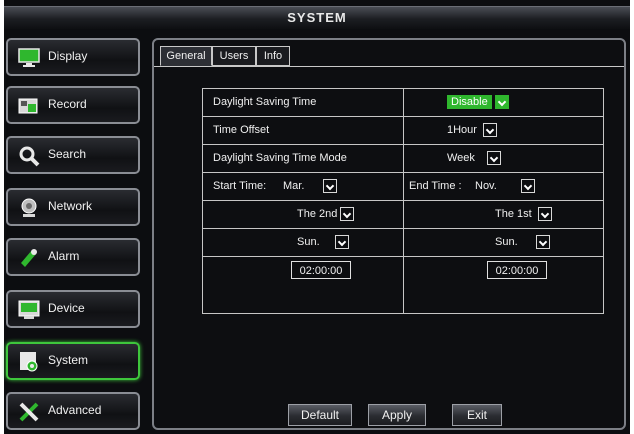 Image resolution: width=634 pixels, height=434 pixels. Describe the element at coordinates (505, 186) in the screenshot. I see `end-month-select: Nov.` at that location.